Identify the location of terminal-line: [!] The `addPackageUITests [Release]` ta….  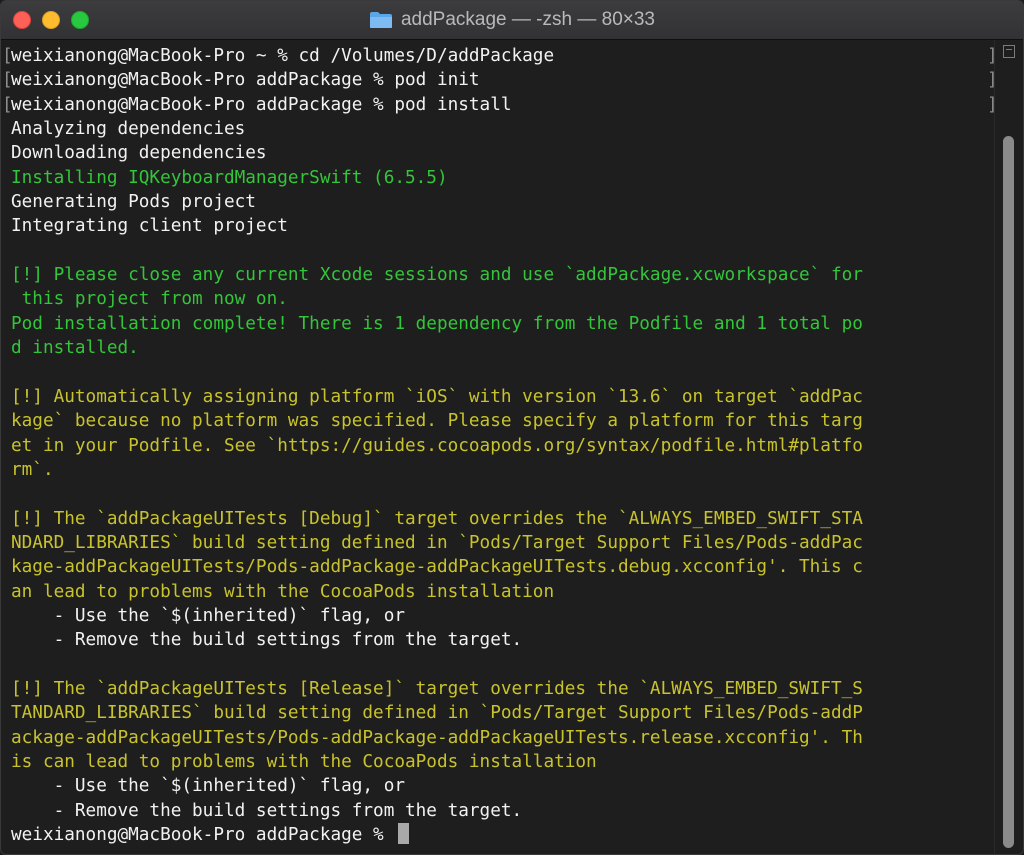
(504, 689).